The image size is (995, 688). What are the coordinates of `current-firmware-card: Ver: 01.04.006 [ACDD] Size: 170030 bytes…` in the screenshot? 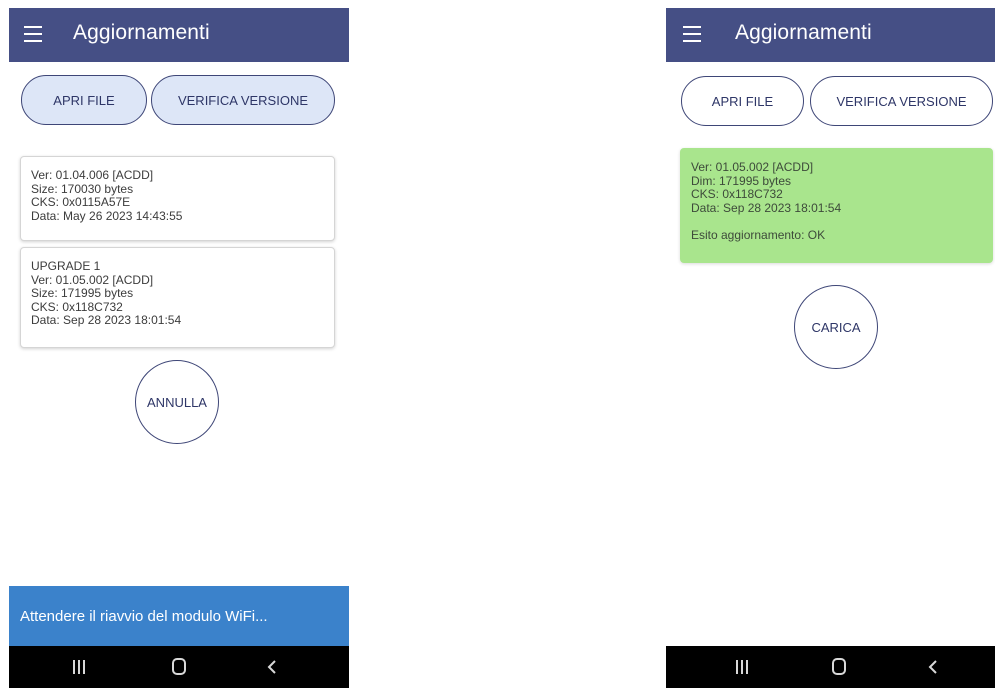 It's located at (177, 198).